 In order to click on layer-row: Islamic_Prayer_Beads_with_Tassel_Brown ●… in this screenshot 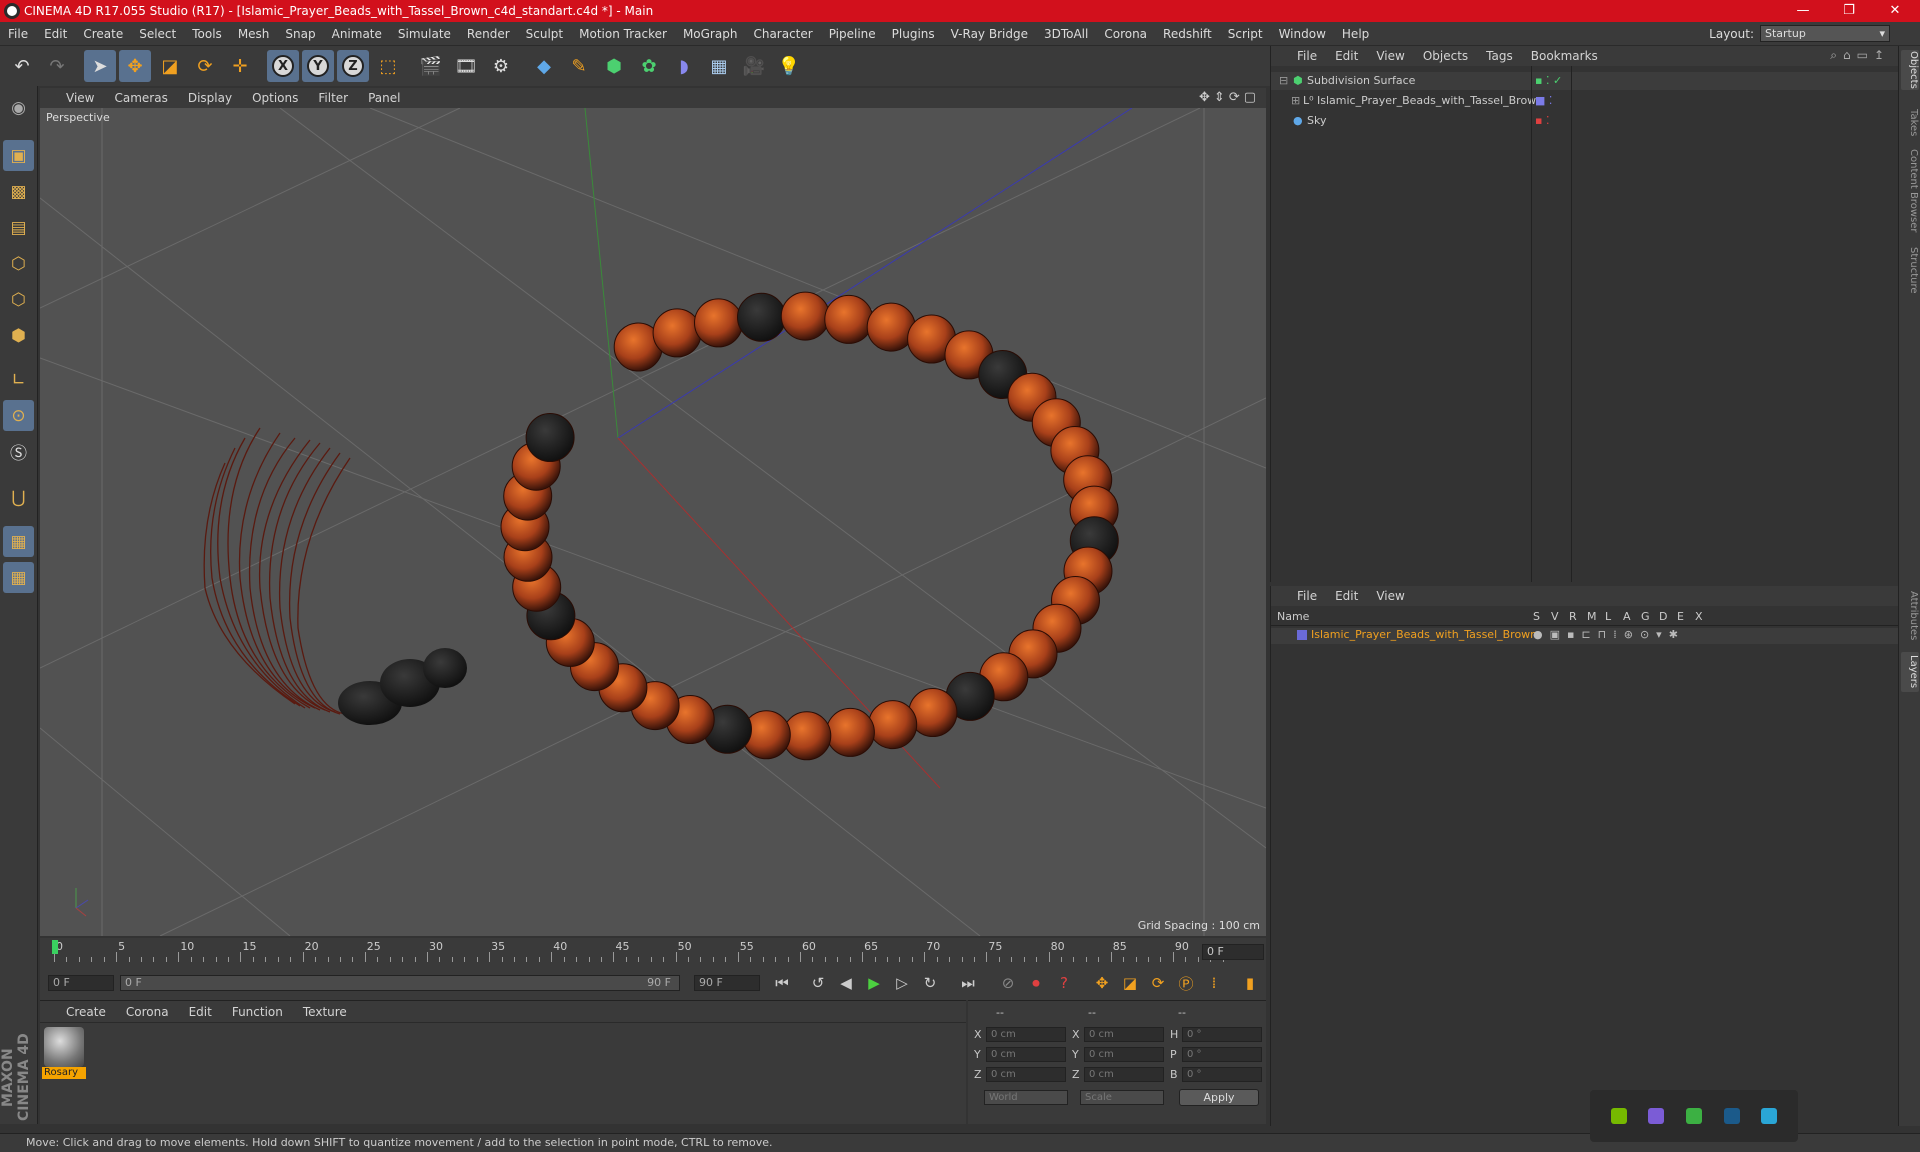, I will do `click(1585, 636)`.